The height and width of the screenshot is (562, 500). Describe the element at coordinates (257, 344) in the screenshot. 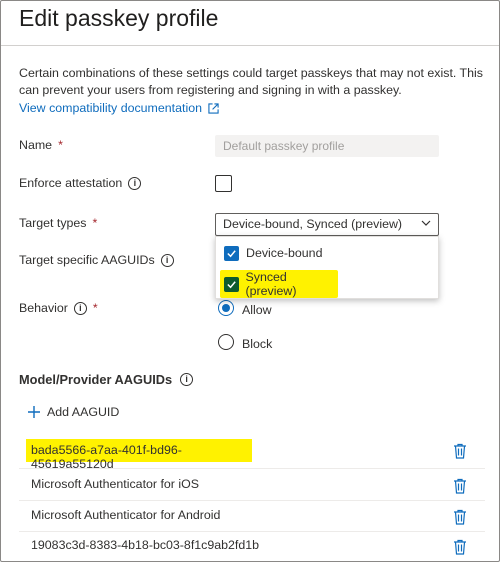

I see `behavior-block-label: Block` at that location.